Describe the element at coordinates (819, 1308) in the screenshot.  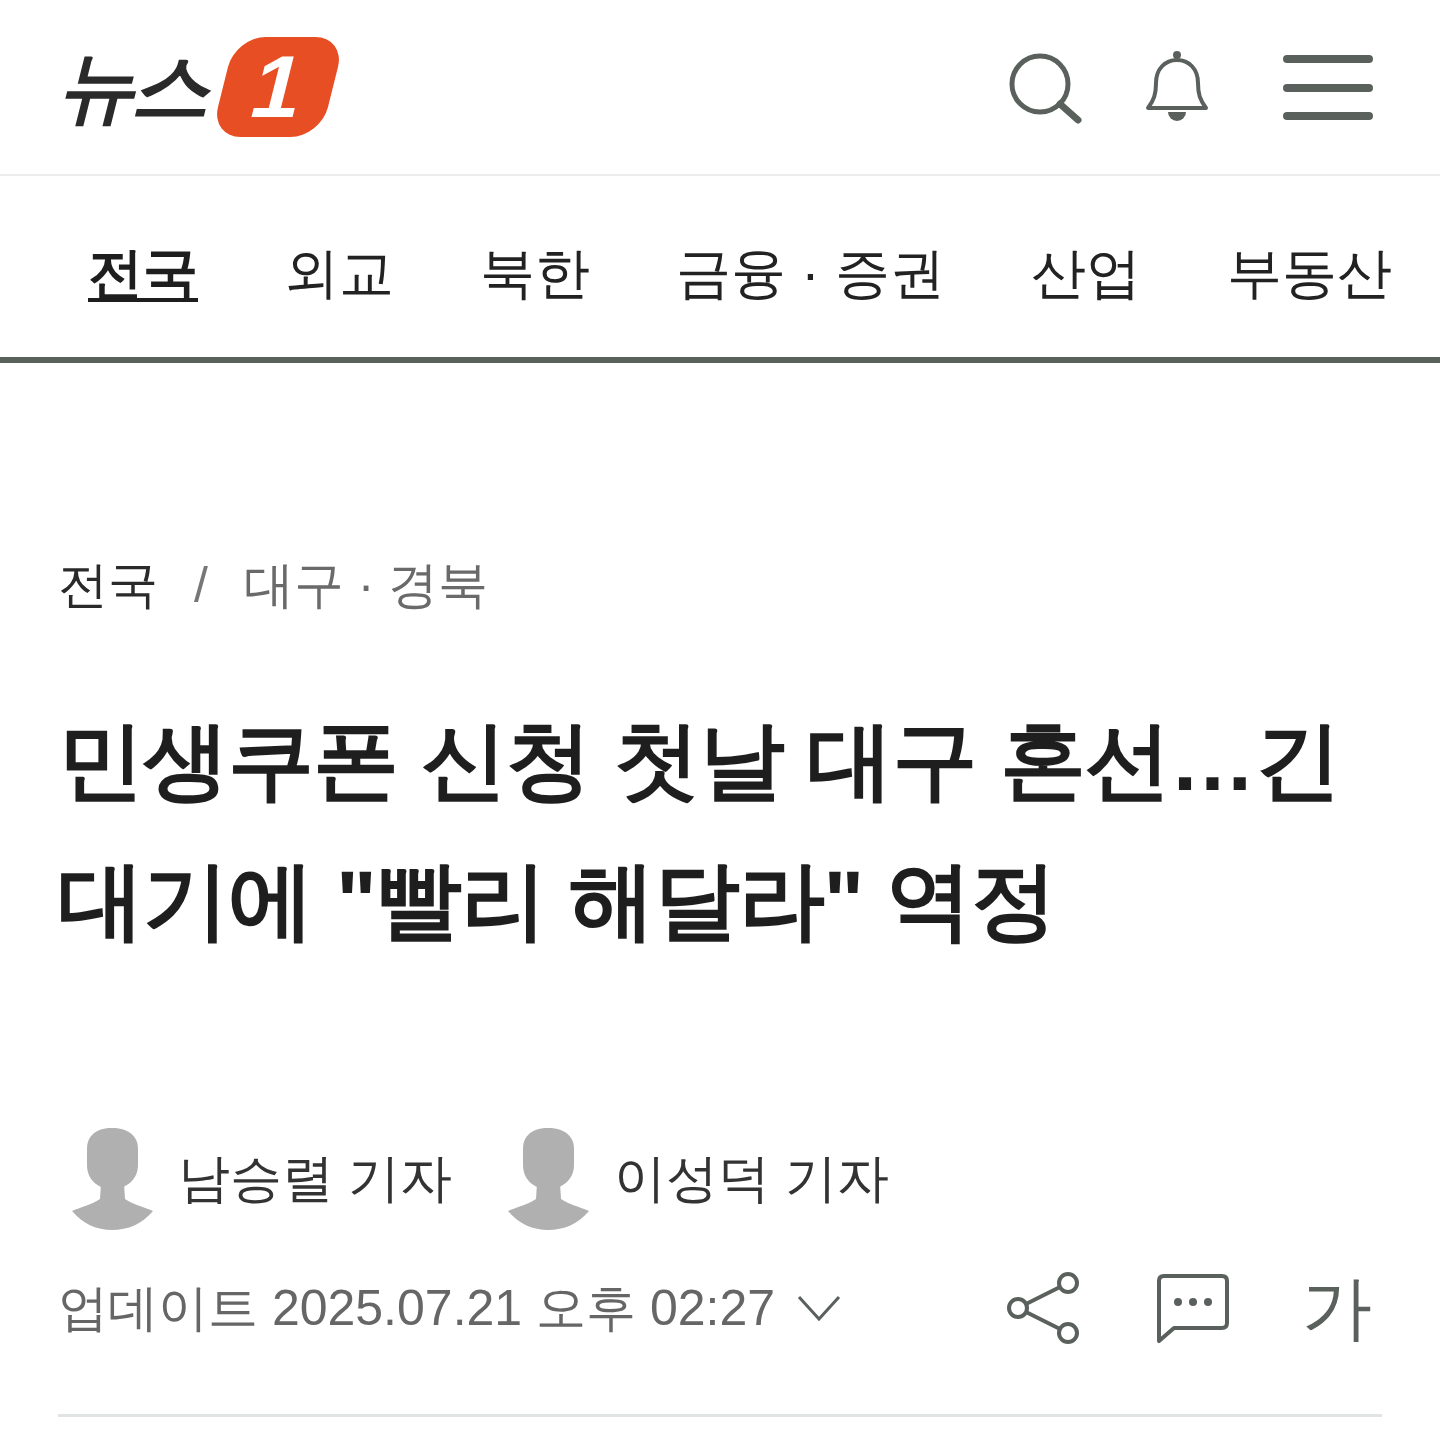
I see `chevron-down-icon` at that location.